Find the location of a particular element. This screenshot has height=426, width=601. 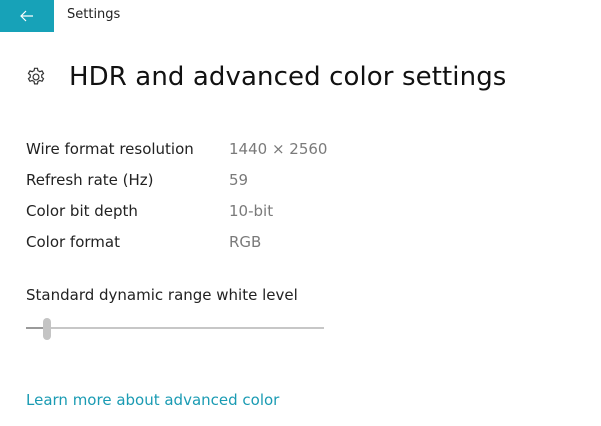

property-label: Refresh rate (Hz) is located at coordinates (90, 179).